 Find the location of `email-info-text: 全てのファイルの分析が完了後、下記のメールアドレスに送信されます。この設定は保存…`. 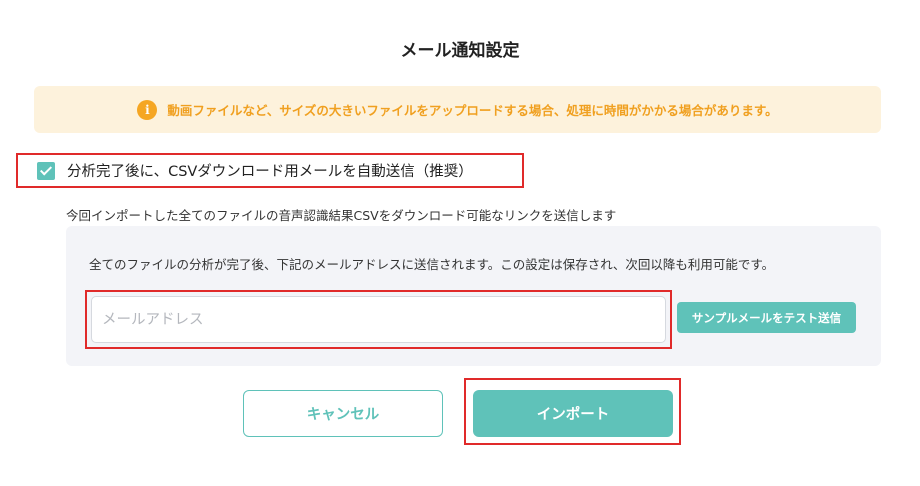

email-info-text: 全てのファイルの分析が完了後、下記のメールアドレスに送信されます。この設定は保存… is located at coordinates (432, 264).